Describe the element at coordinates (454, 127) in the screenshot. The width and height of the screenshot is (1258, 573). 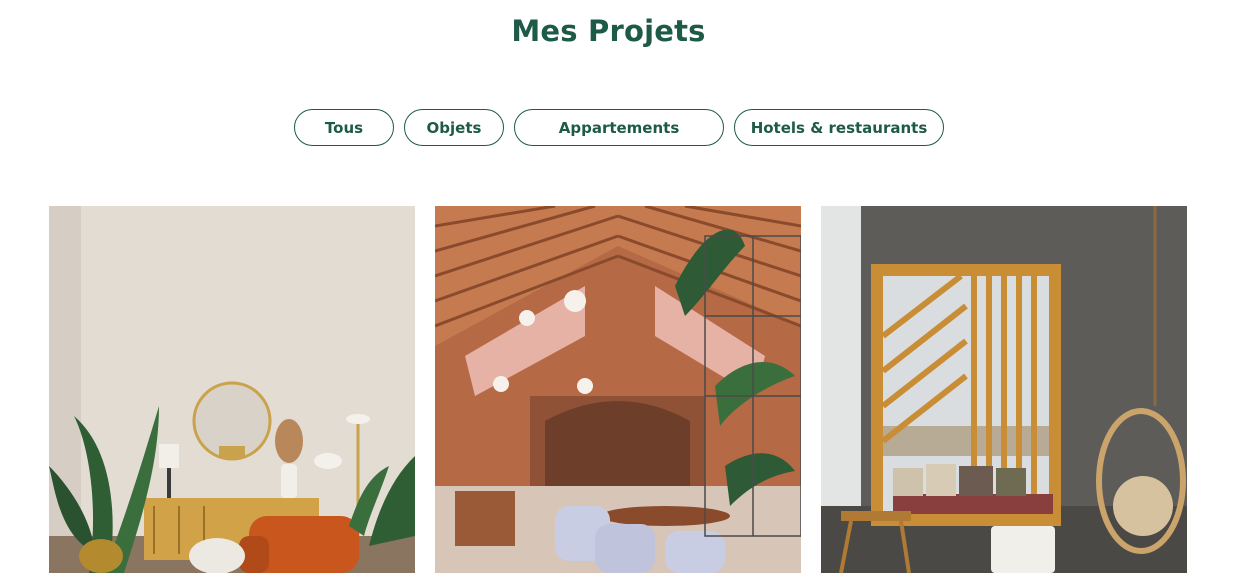
I see `filter-objects-button: Objets` at that location.